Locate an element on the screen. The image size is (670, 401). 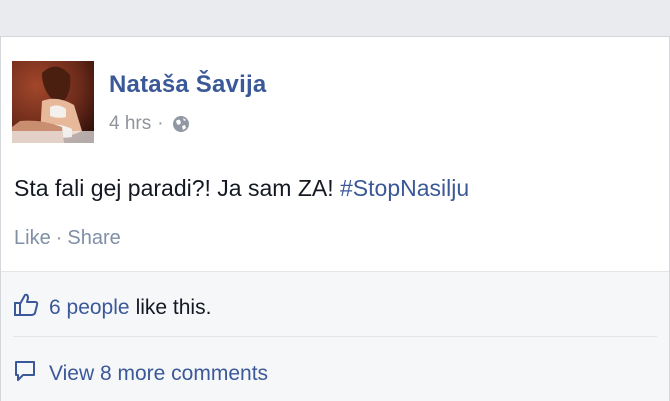
avatar-photo is located at coordinates (53, 102).